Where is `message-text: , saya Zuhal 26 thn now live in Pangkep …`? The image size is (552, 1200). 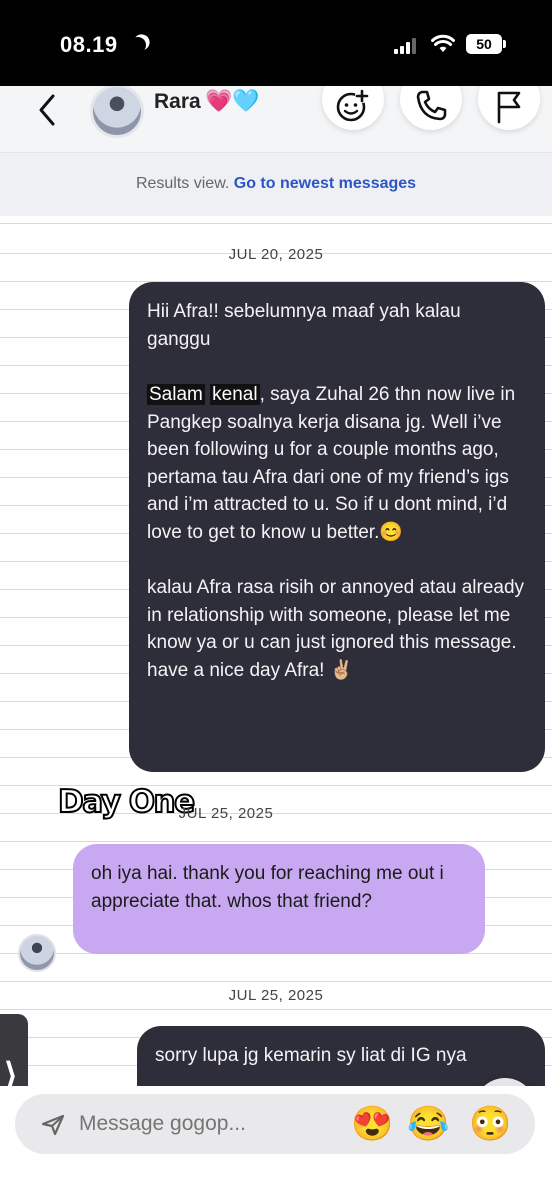
message-text: , saya Zuhal 26 thn now live in Pangkep … is located at coordinates (331, 463).